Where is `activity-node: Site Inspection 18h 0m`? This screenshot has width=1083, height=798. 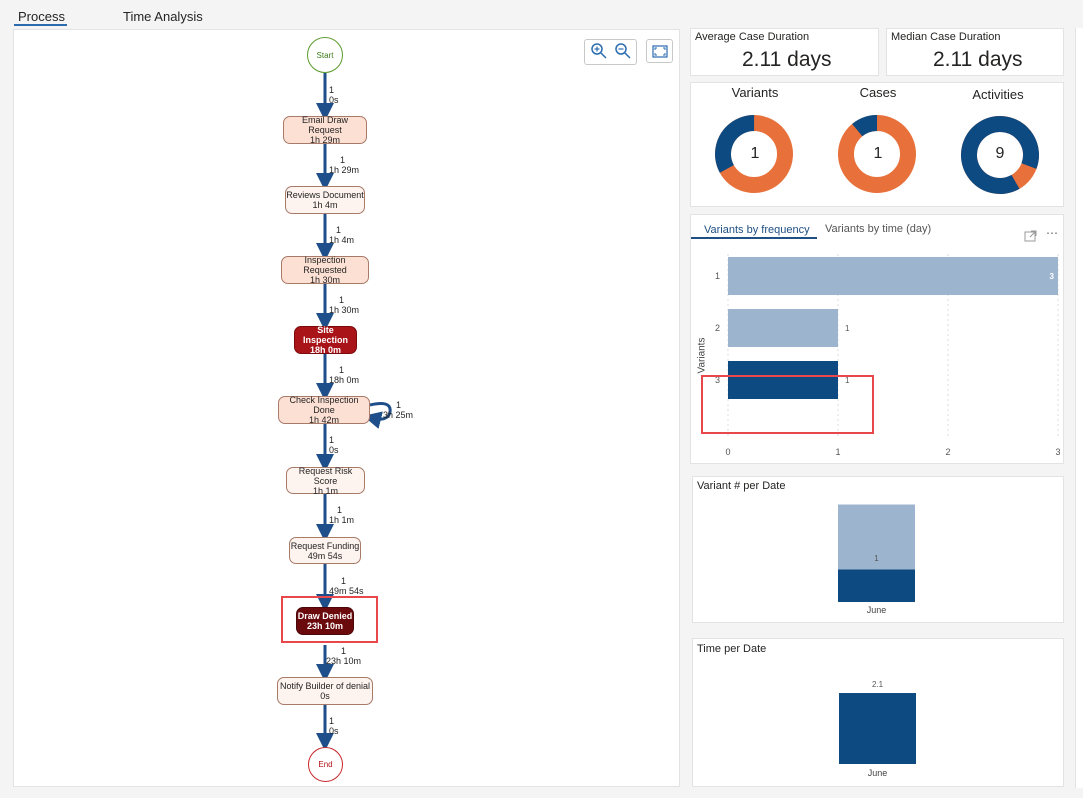 activity-node: Site Inspection 18h 0m is located at coordinates (325, 340).